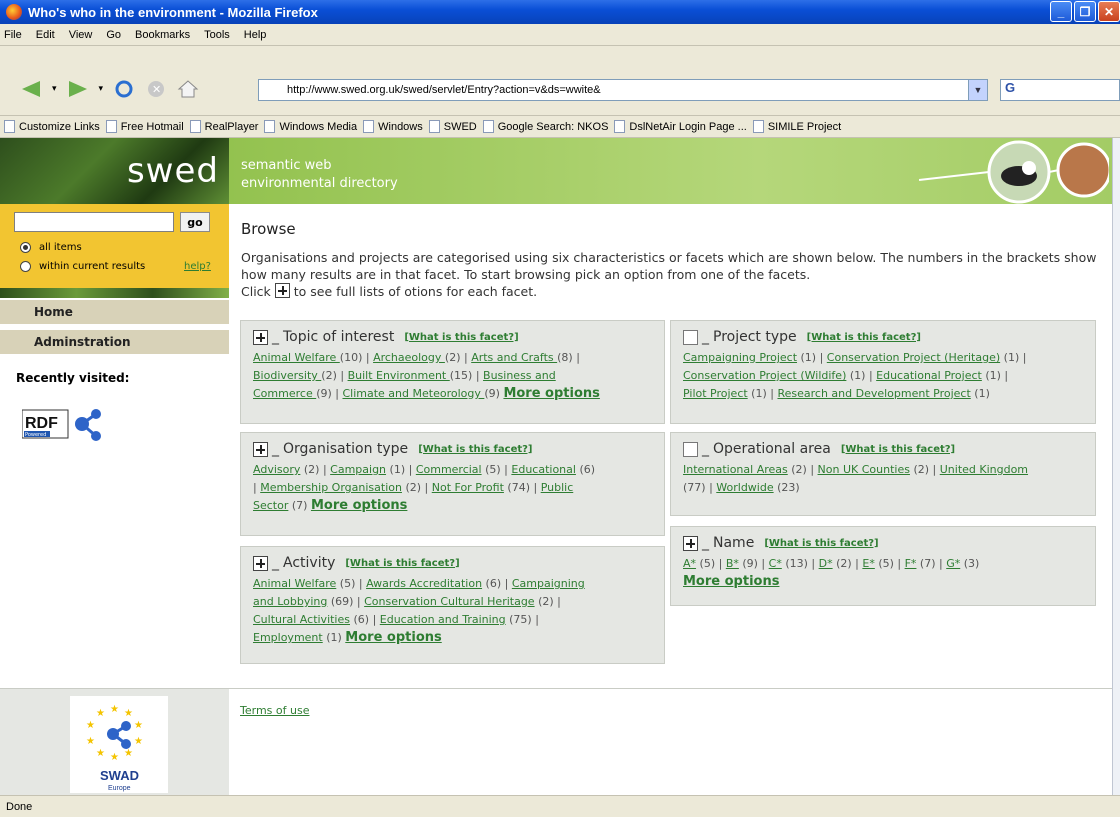  What do you see at coordinates (113, 35) in the screenshot?
I see `menu-go: Go` at bounding box center [113, 35].